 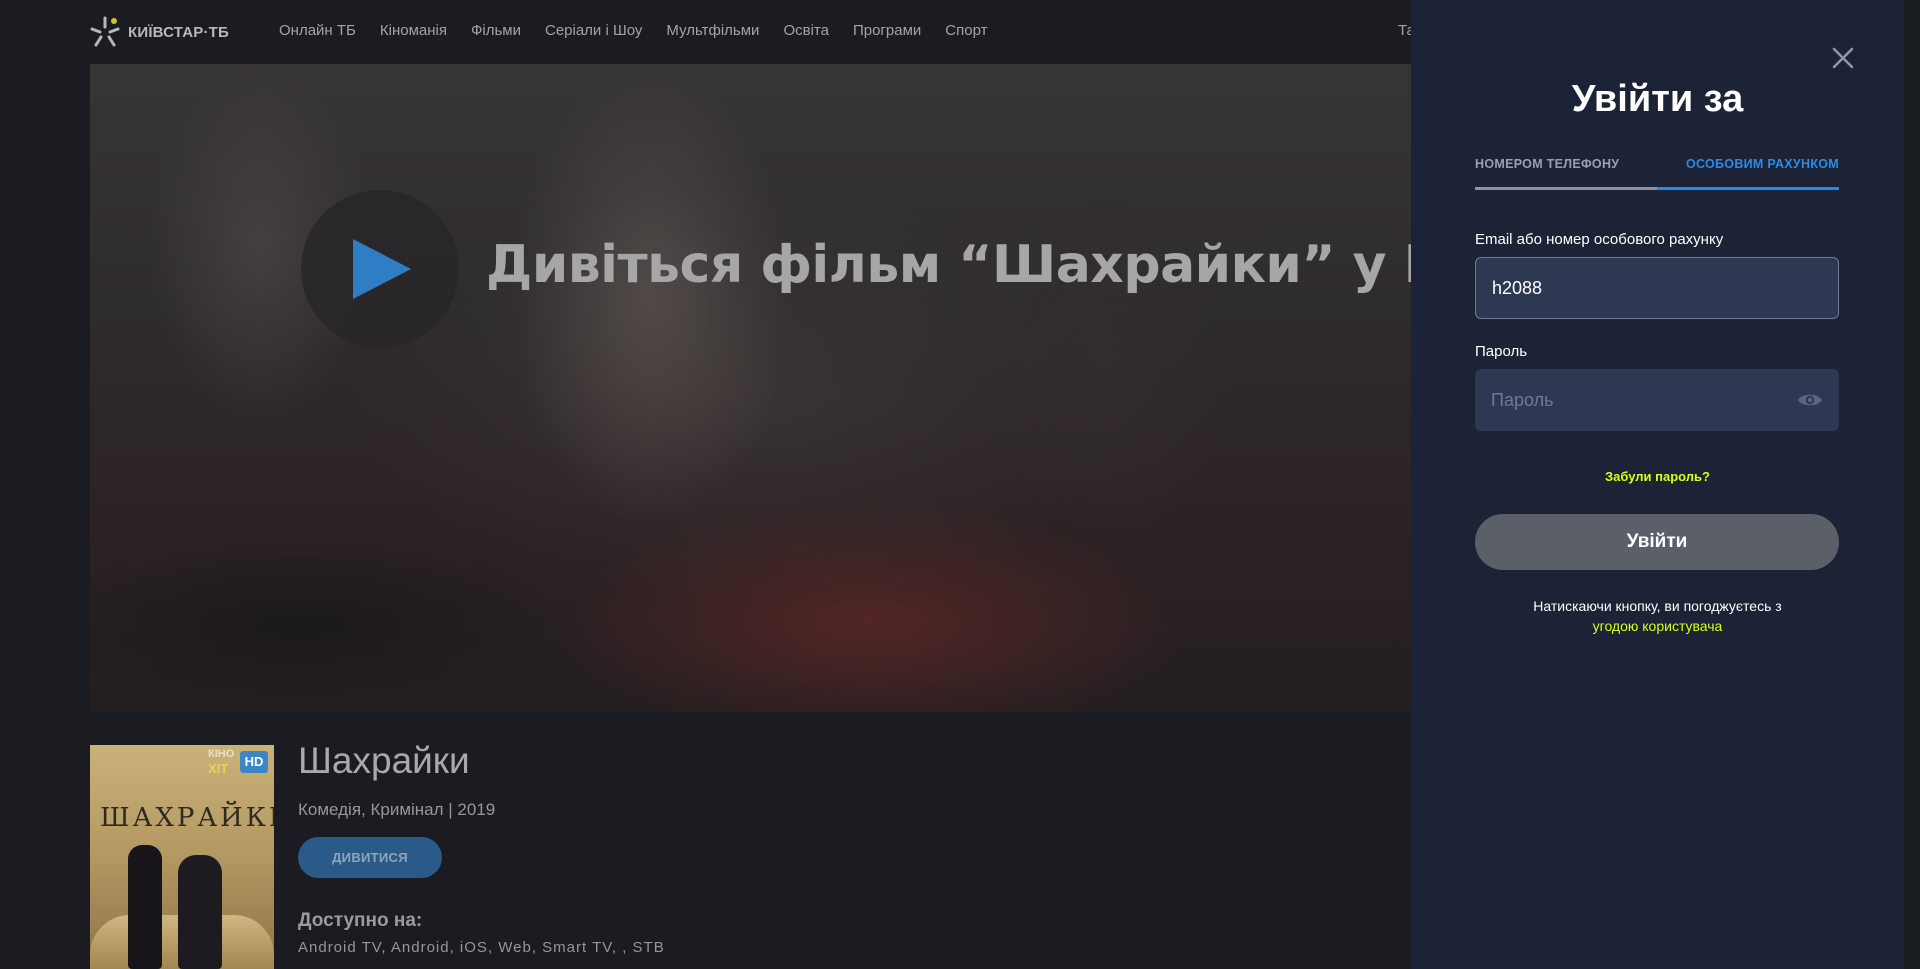 What do you see at coordinates (1912, 484) in the screenshot?
I see `page-scrollbar` at bounding box center [1912, 484].